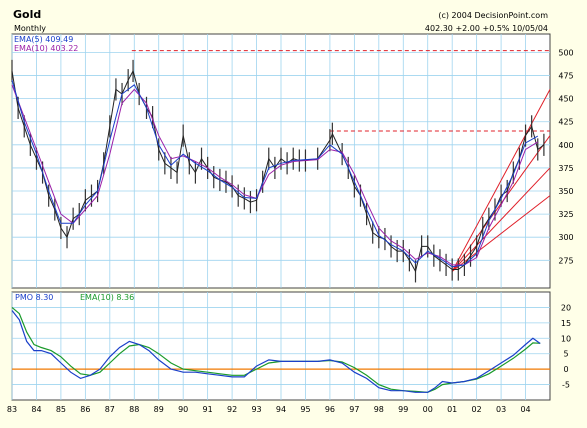 The height and width of the screenshot is (428, 587). Describe the element at coordinates (565, 260) in the screenshot. I see `price-y-tick-label: 275` at that location.